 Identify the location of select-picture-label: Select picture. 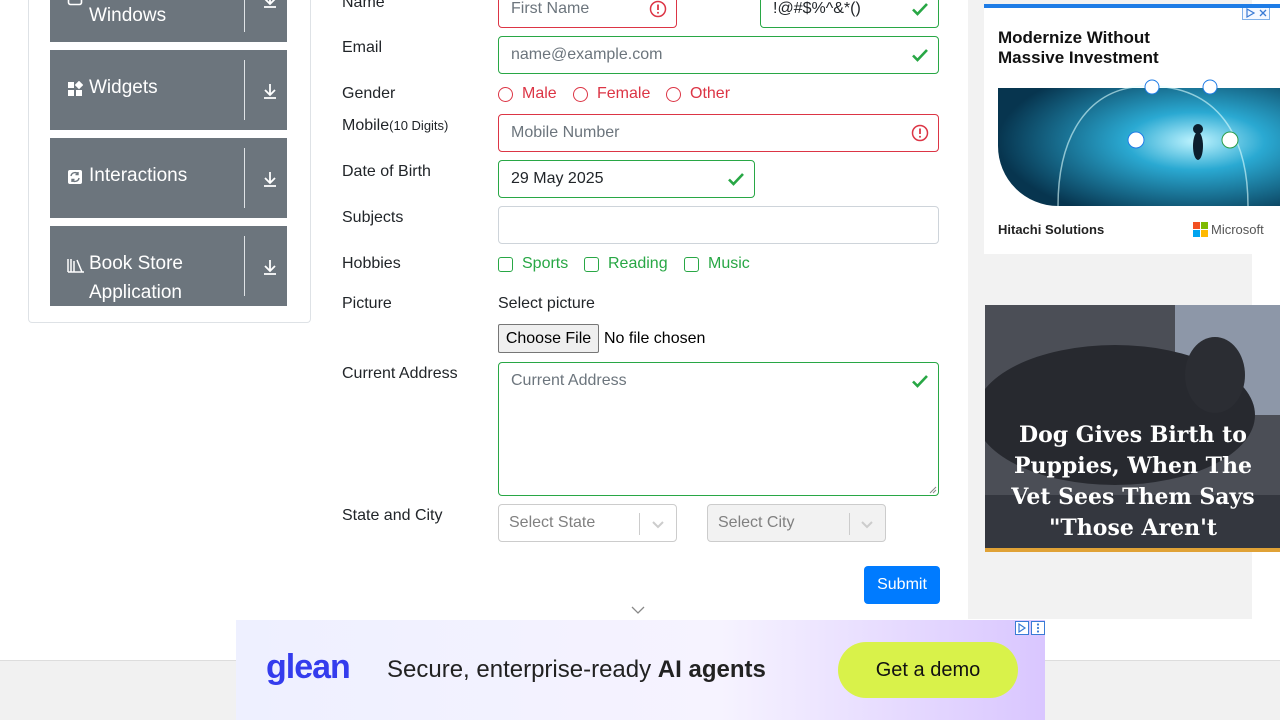
(546, 303).